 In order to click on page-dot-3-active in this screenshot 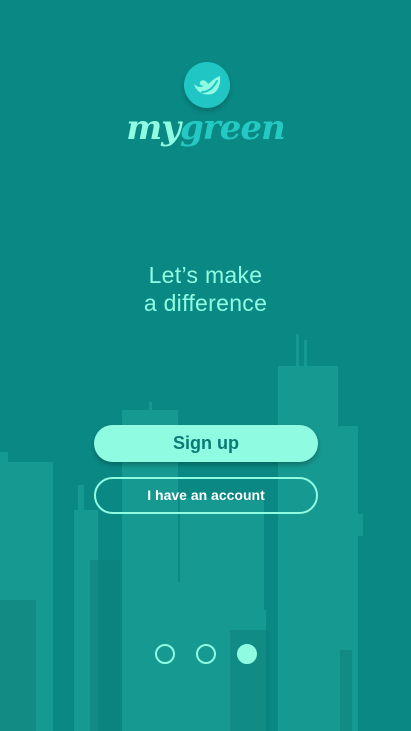, I will do `click(247, 654)`.